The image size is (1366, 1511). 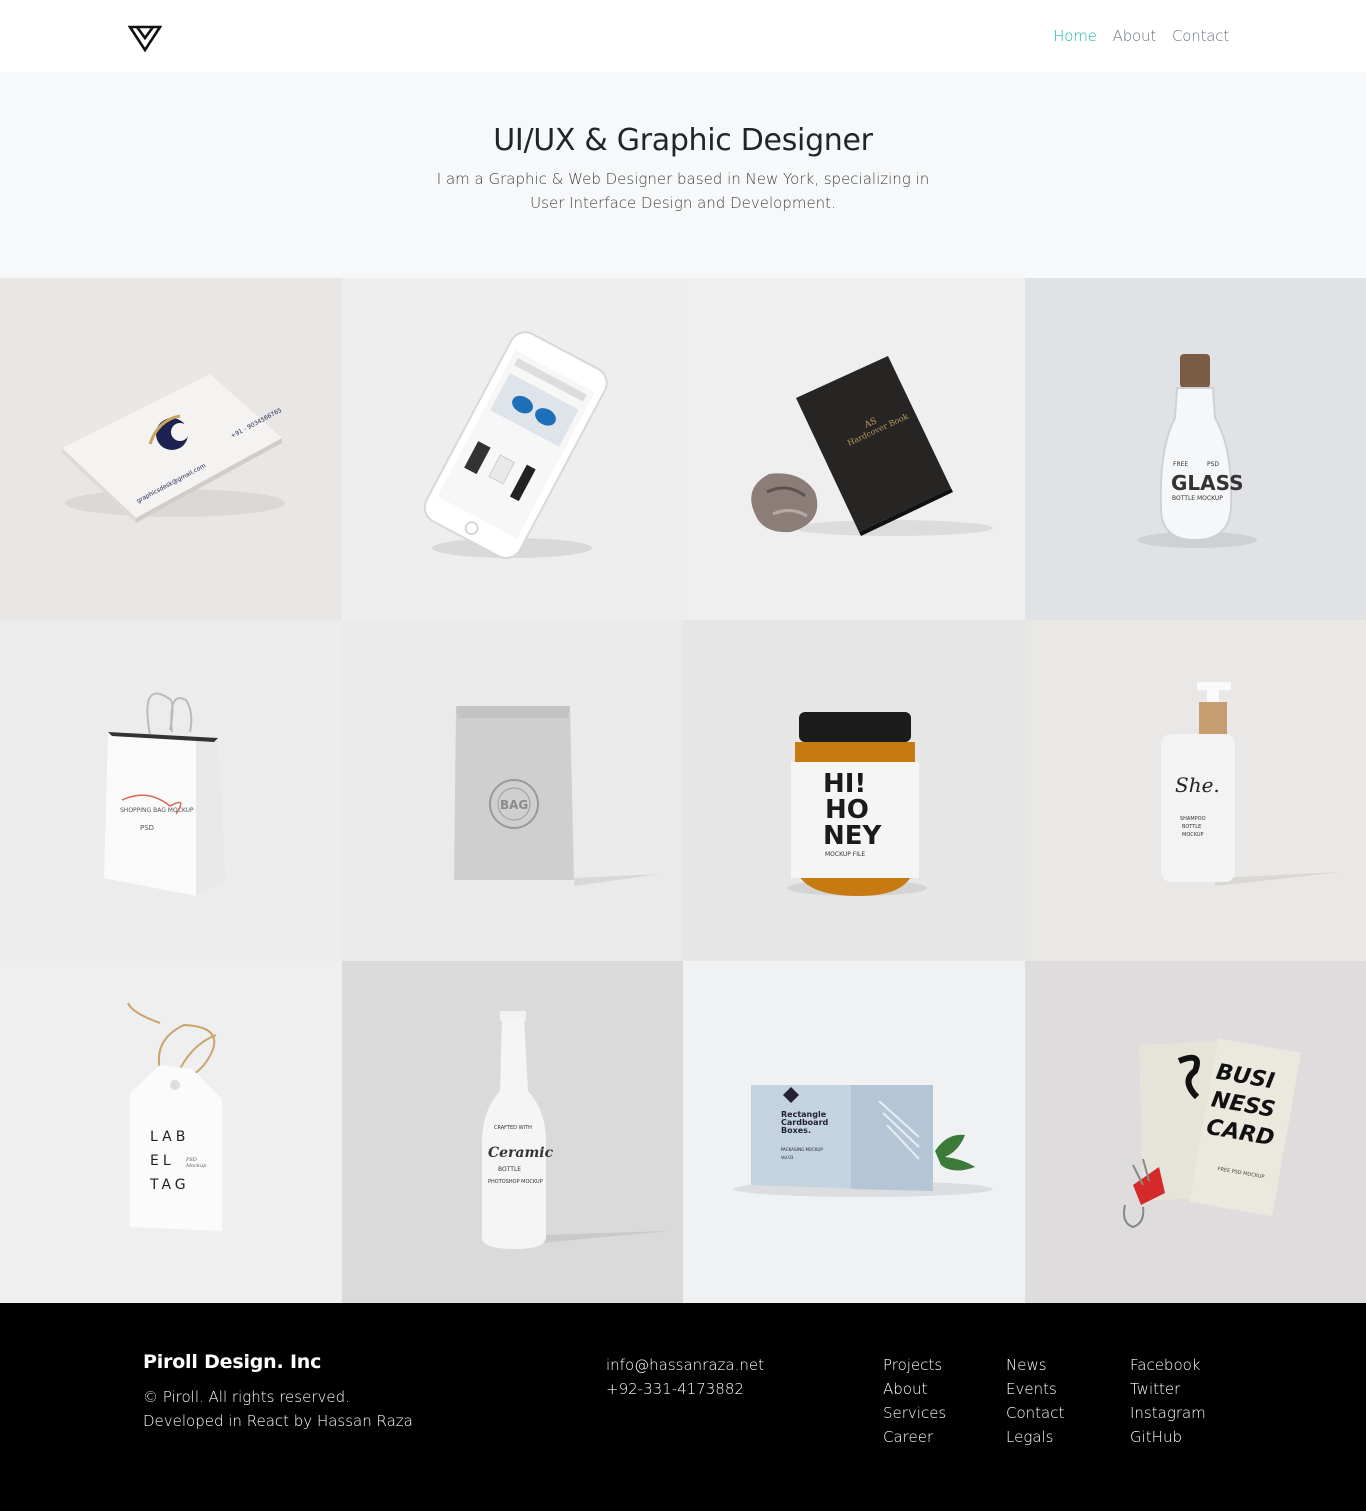 I want to click on paper-bag-text: BAG, so click(x=514, y=805).